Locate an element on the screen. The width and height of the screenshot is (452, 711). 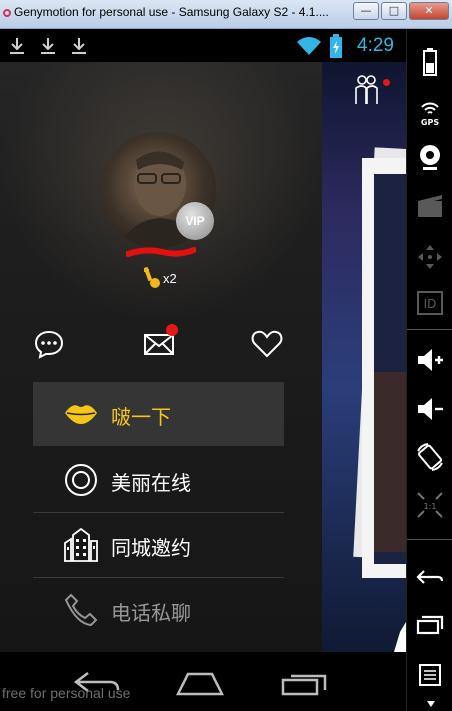
unread-badge is located at coordinates (172, 330).